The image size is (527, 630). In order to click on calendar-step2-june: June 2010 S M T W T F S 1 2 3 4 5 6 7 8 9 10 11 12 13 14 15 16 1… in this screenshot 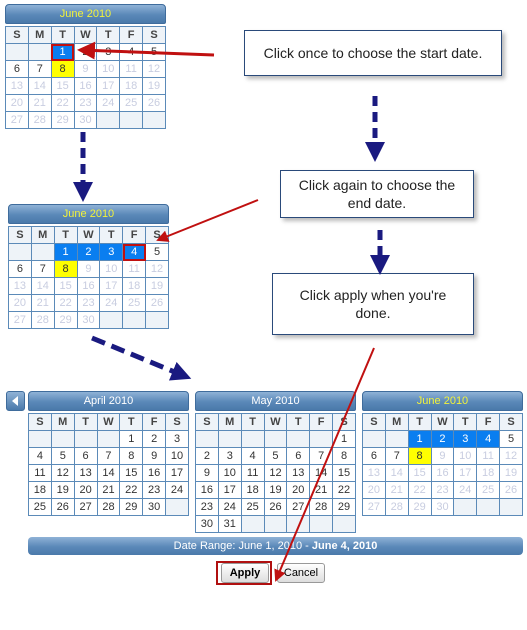, I will do `click(88, 266)`.